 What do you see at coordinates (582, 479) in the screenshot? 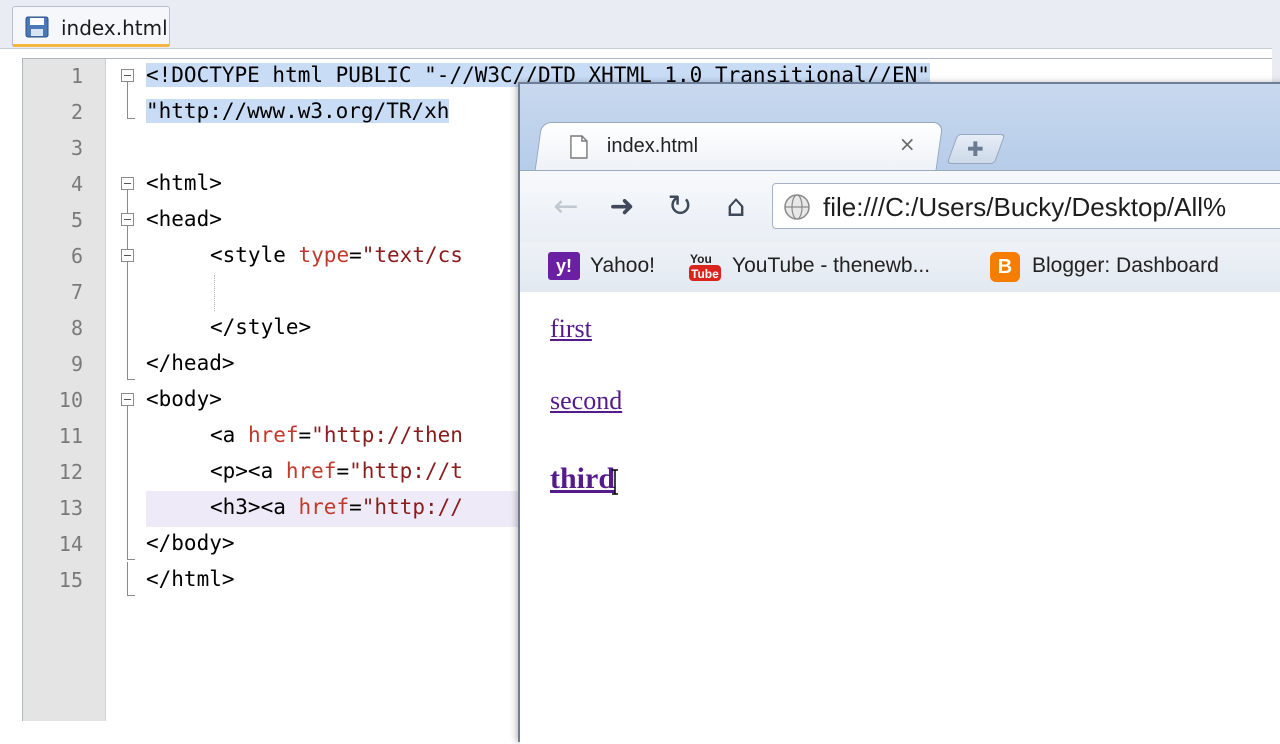
I see `link-third: third` at bounding box center [582, 479].